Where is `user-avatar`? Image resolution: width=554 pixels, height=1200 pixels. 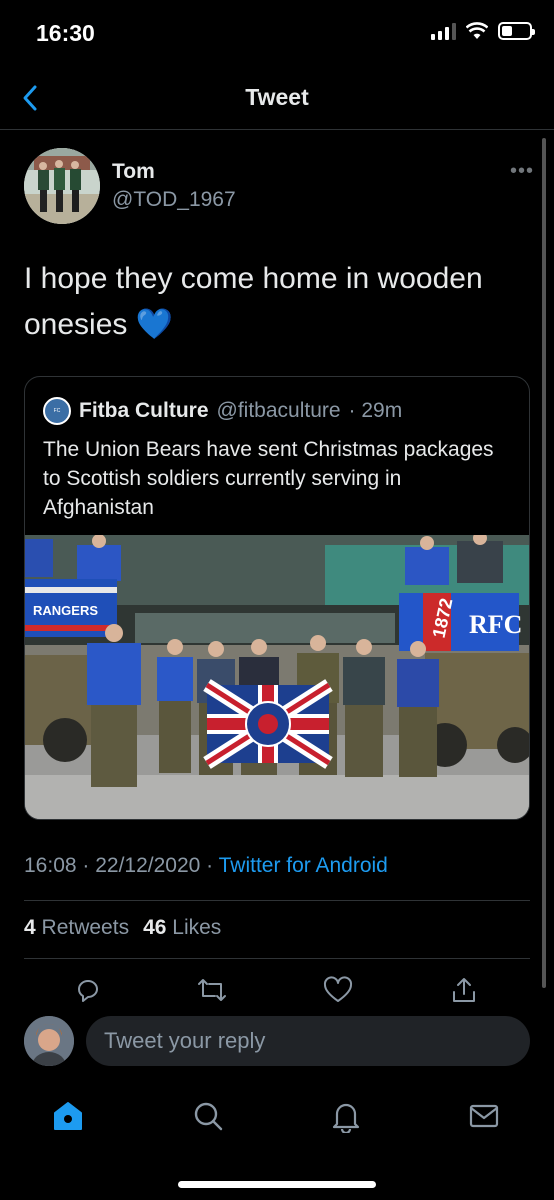
user-avatar is located at coordinates (49, 1041).